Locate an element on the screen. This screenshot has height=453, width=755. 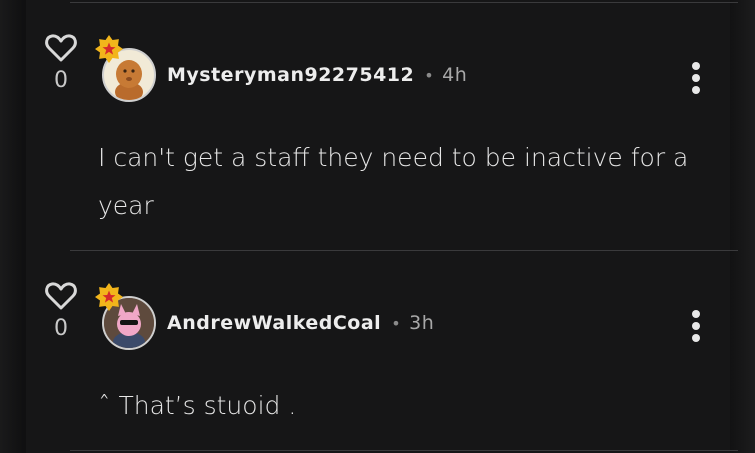
comment-header: Mysteryman92275412 • 4h is located at coordinates (317, 75).